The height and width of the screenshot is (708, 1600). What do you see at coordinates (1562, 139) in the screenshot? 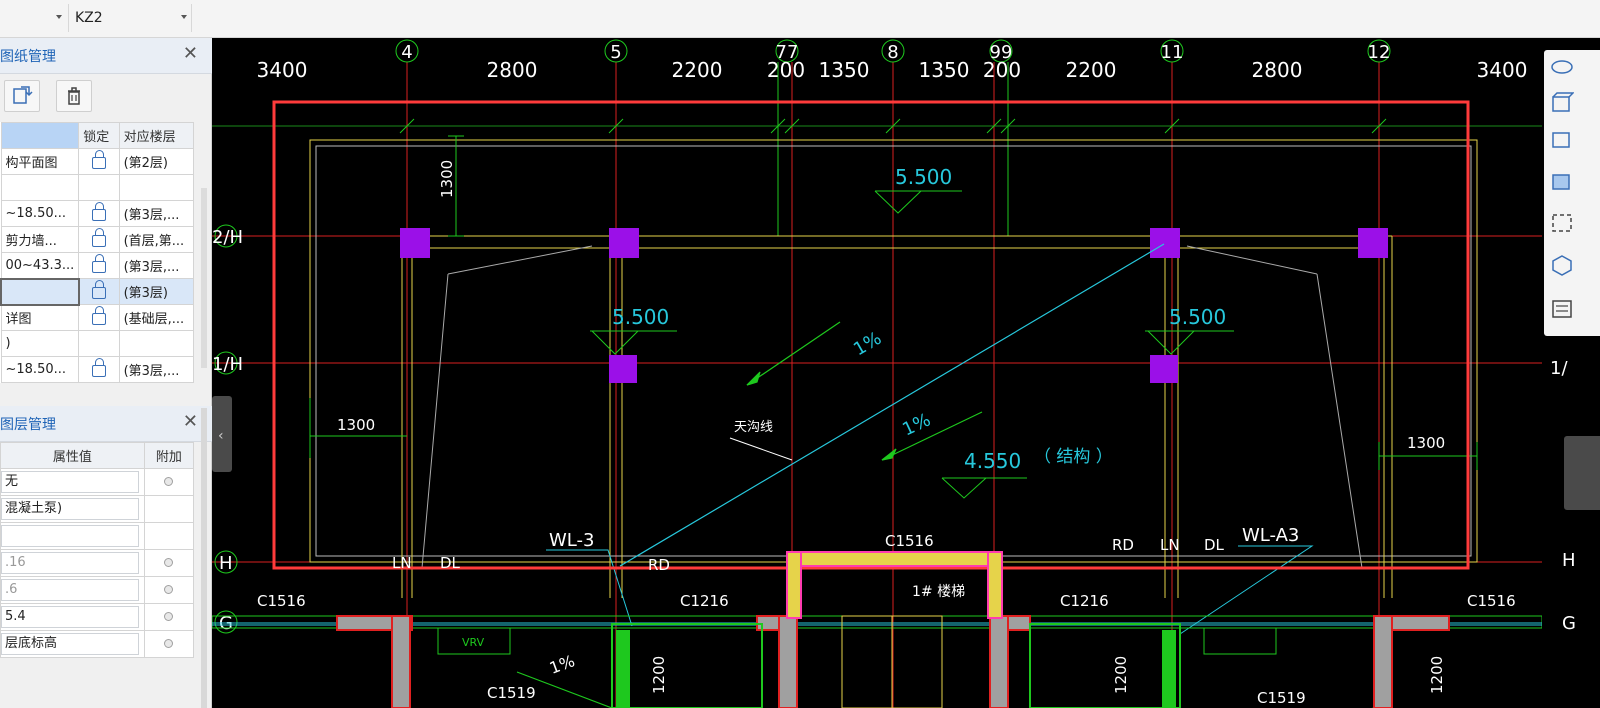
I see `box-view-icon` at bounding box center [1562, 139].